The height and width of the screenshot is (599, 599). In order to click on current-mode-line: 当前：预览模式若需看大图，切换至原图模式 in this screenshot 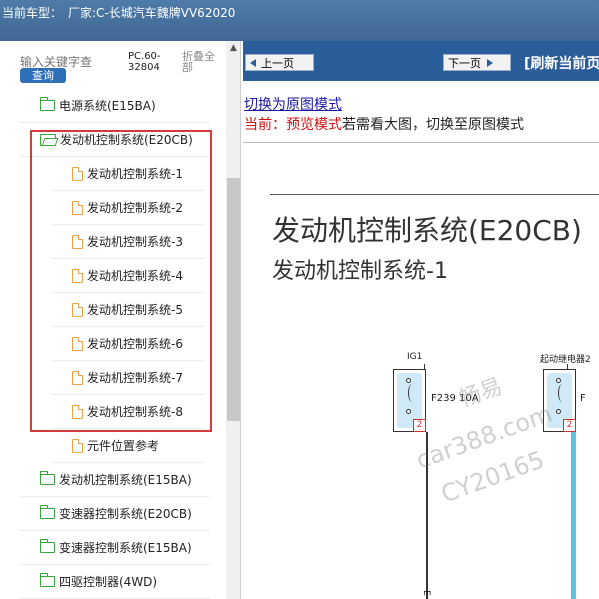, I will do `click(384, 124)`.